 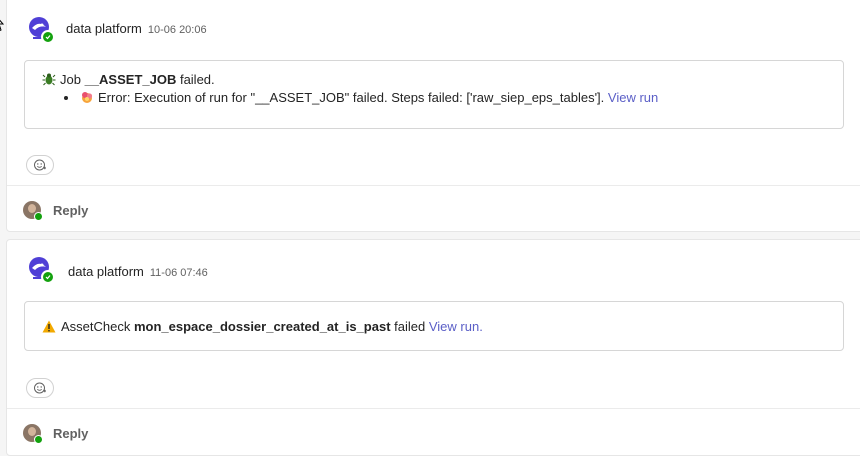 I want to click on job-name: __ASSET_JOB, so click(x=130, y=79).